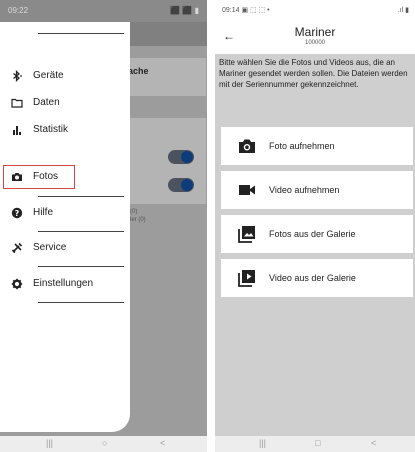  What do you see at coordinates (138, 220) in the screenshot?
I see `dimmed-text: ler (0)` at bounding box center [138, 220].